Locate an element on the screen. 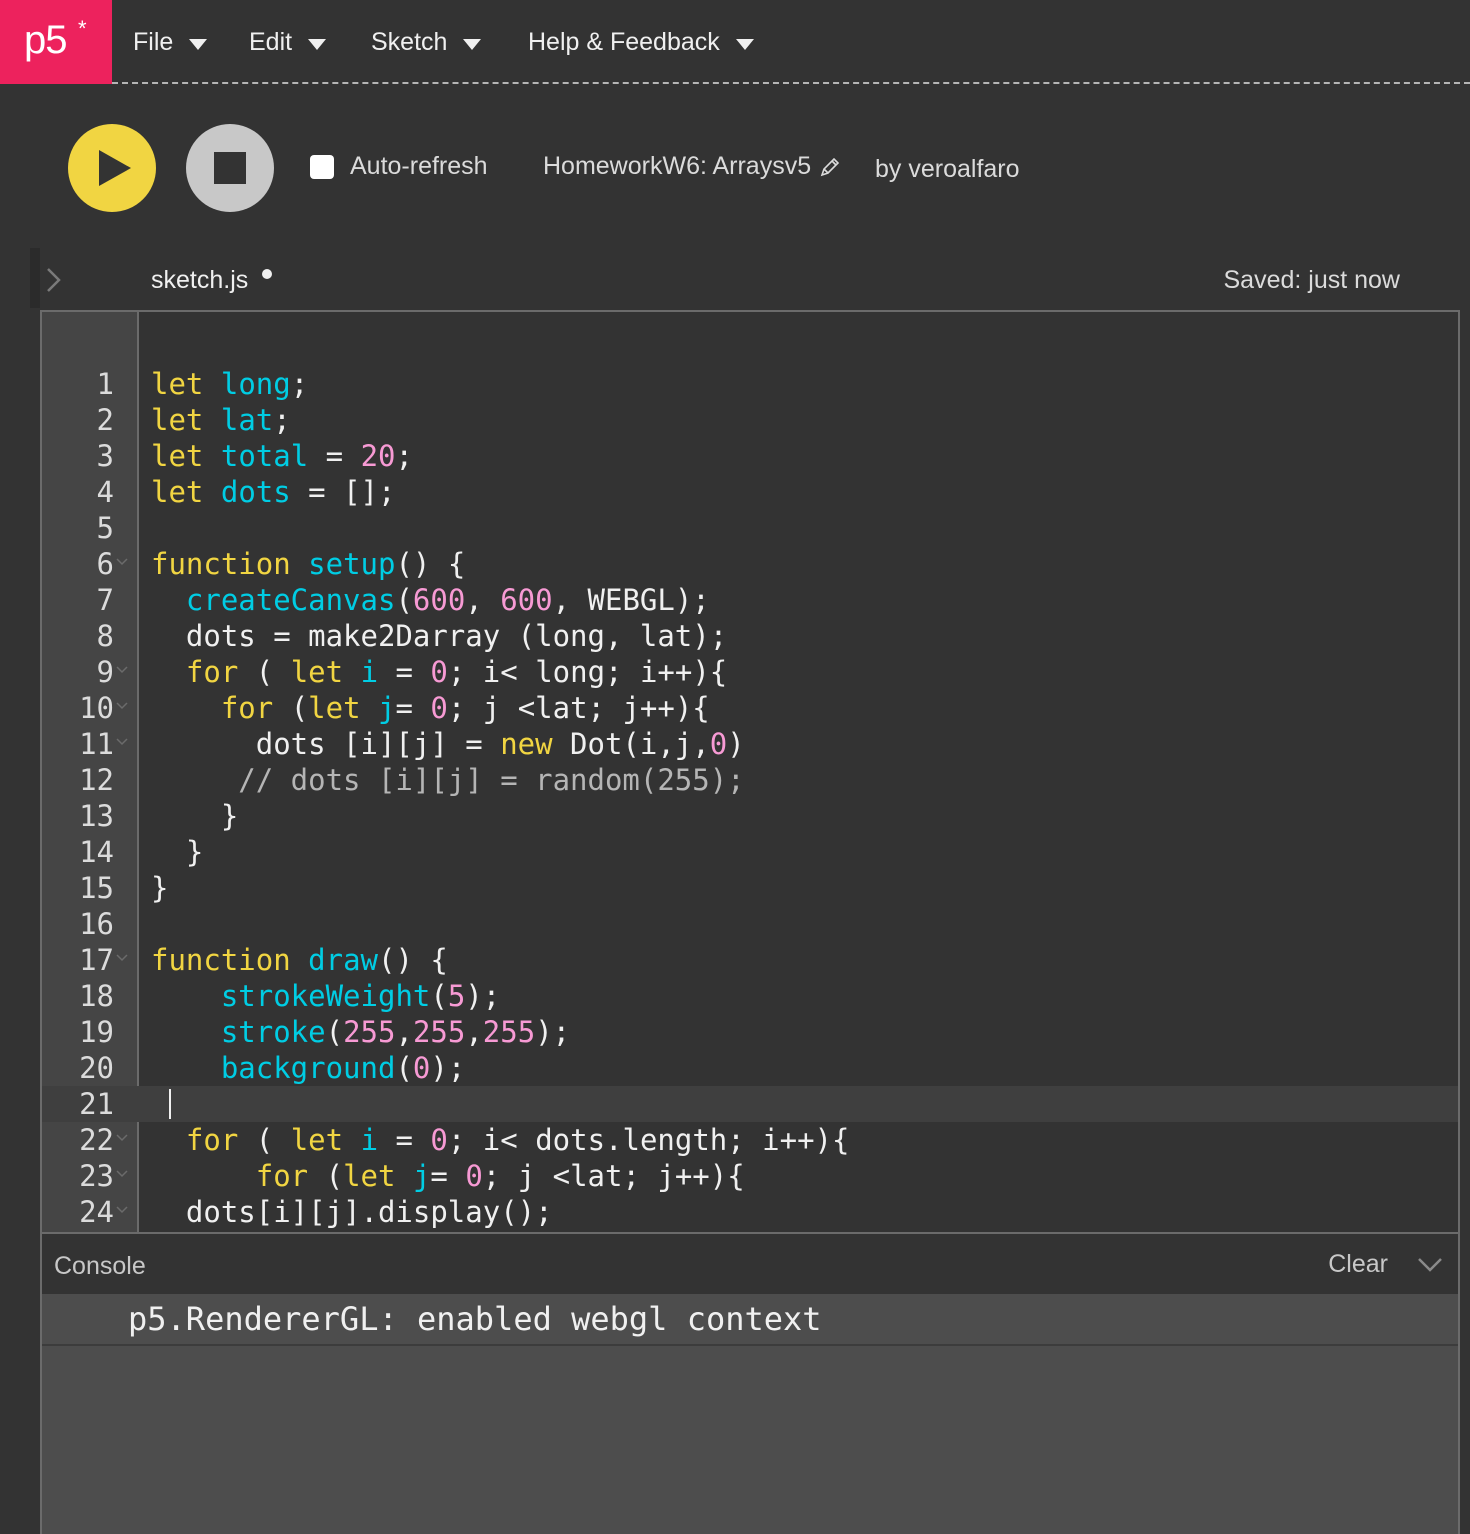 The height and width of the screenshot is (1534, 1470). menu-file: File is located at coordinates (170, 42).